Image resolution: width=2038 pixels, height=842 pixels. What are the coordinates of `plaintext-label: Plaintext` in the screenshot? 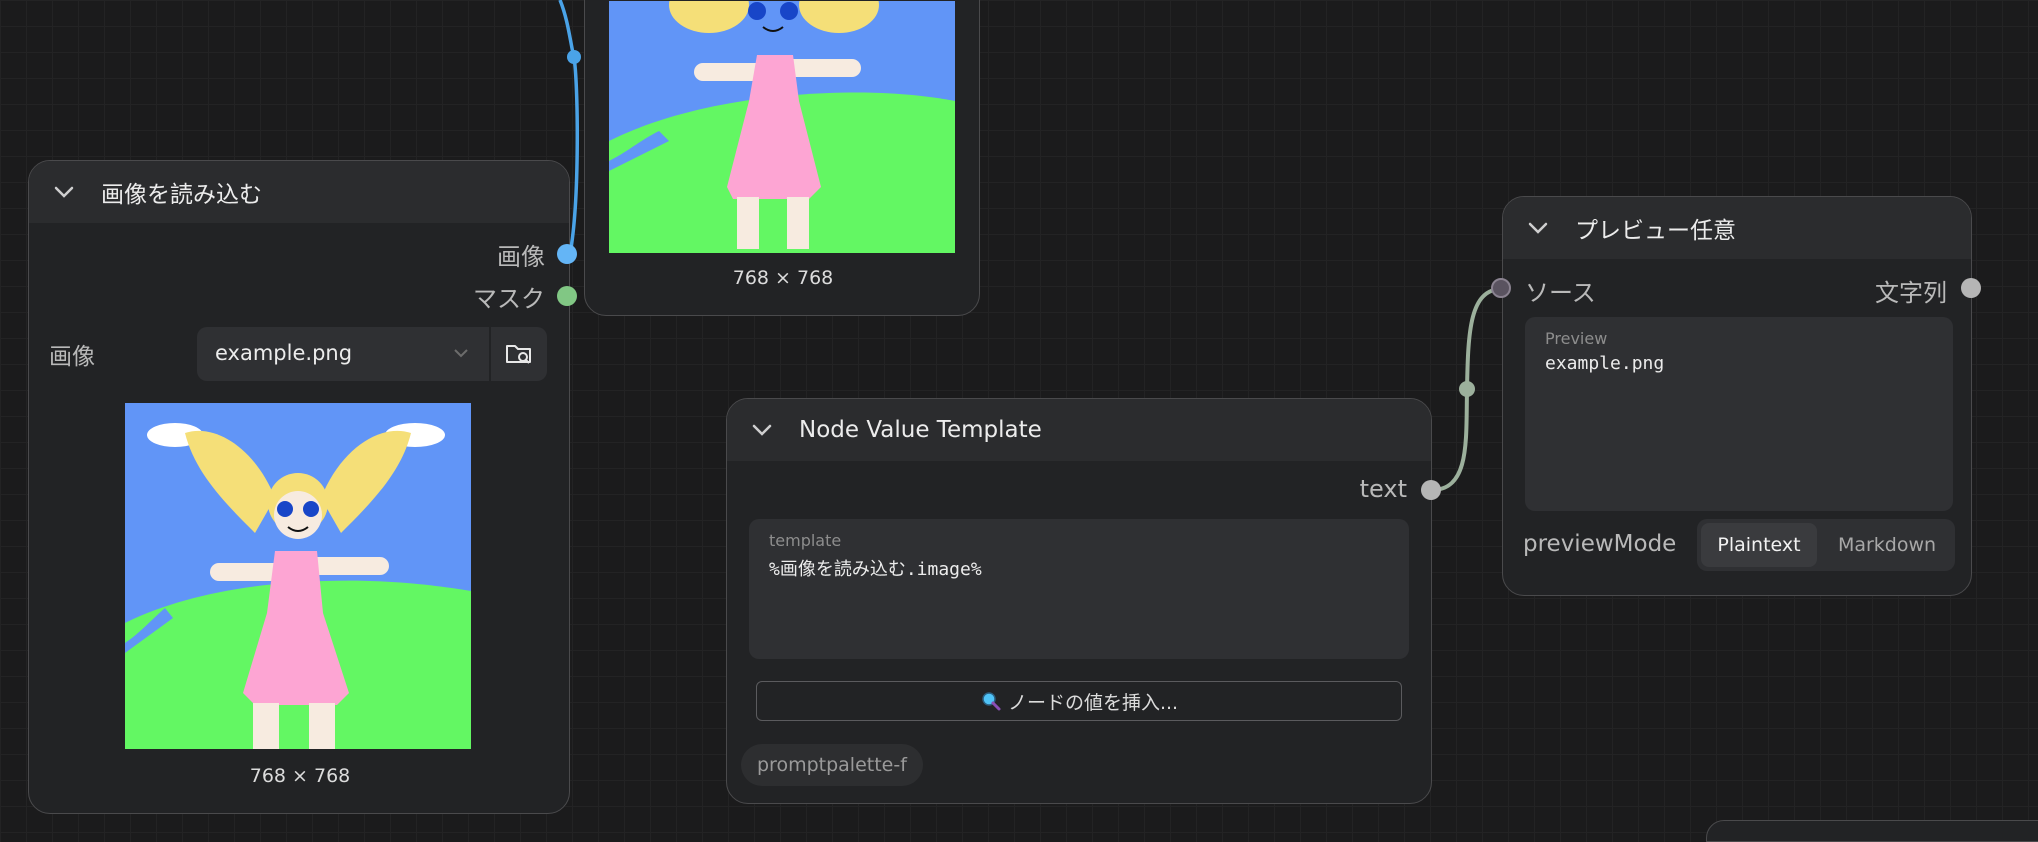 It's located at (1759, 545).